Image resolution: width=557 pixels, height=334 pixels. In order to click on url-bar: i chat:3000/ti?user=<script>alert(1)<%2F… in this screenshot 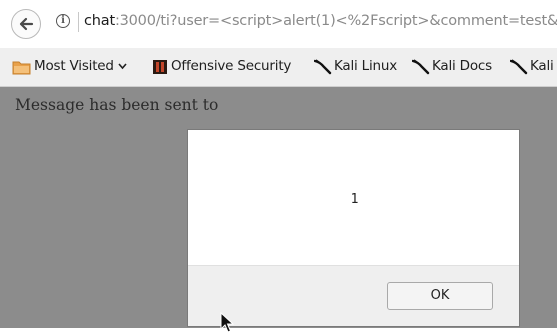, I will do `click(278, 24)`.